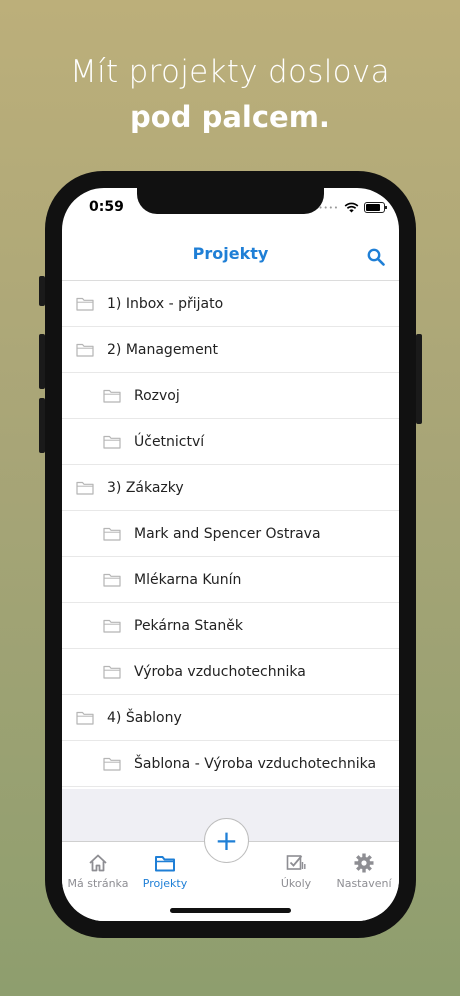 The height and width of the screenshot is (996, 460). I want to click on volume-up-button, so click(42, 361).